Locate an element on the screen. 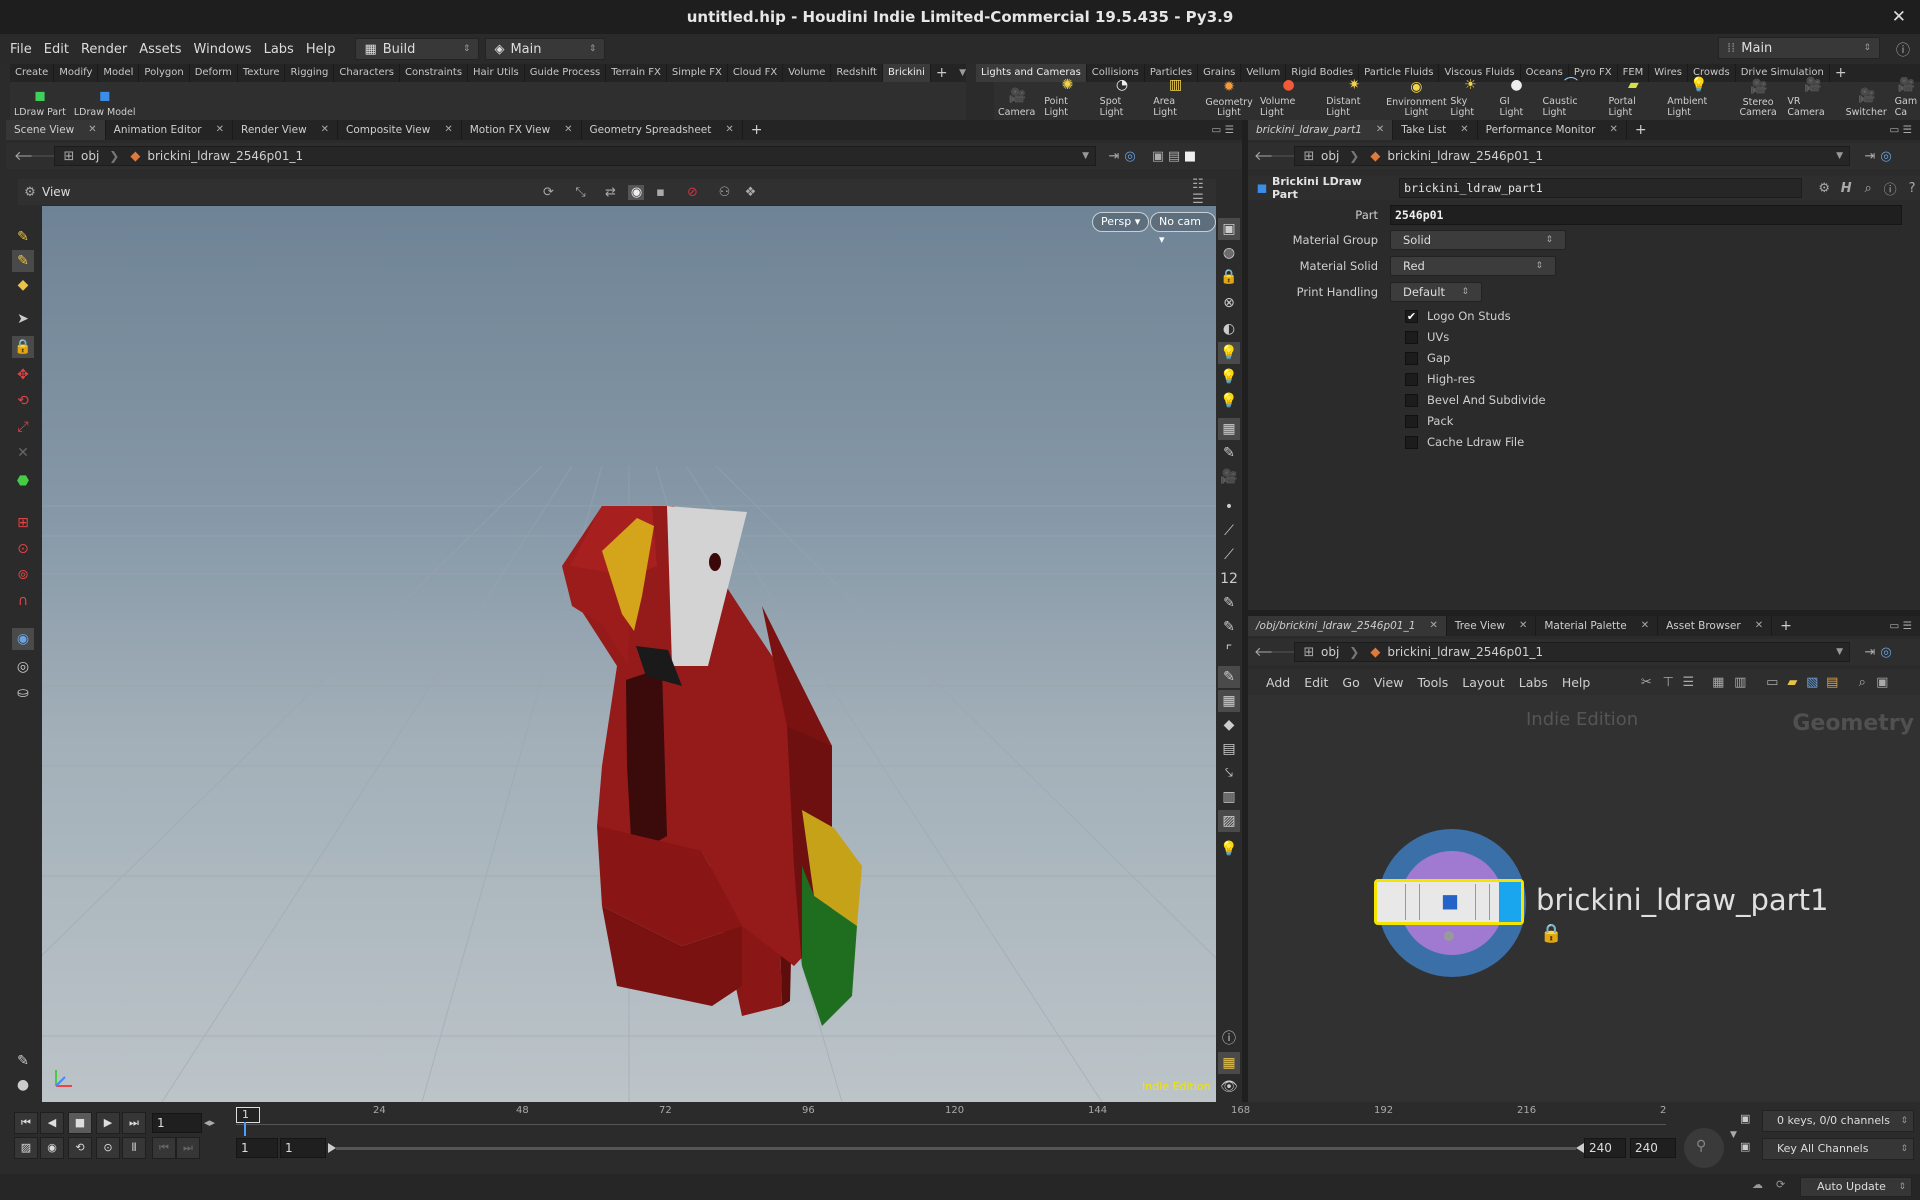 Image resolution: width=1920 pixels, height=1200 pixels. audio-icon: ◉ is located at coordinates (52, 1148).